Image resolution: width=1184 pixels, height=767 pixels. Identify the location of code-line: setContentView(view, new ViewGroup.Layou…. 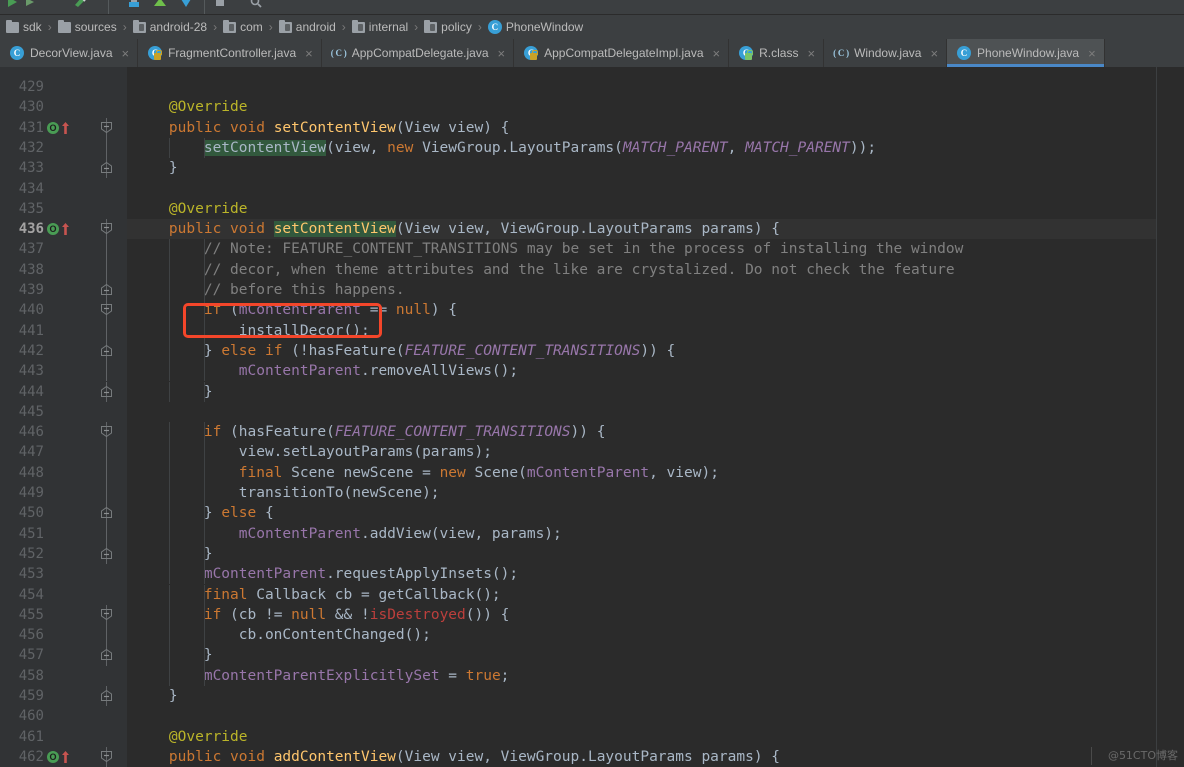
(642, 148).